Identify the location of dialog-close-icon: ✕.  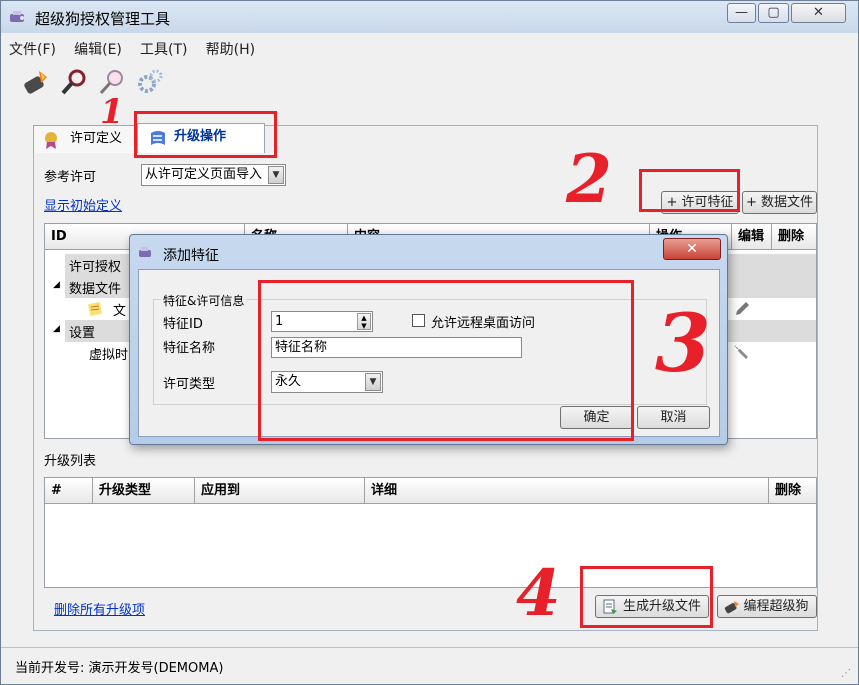
(692, 249).